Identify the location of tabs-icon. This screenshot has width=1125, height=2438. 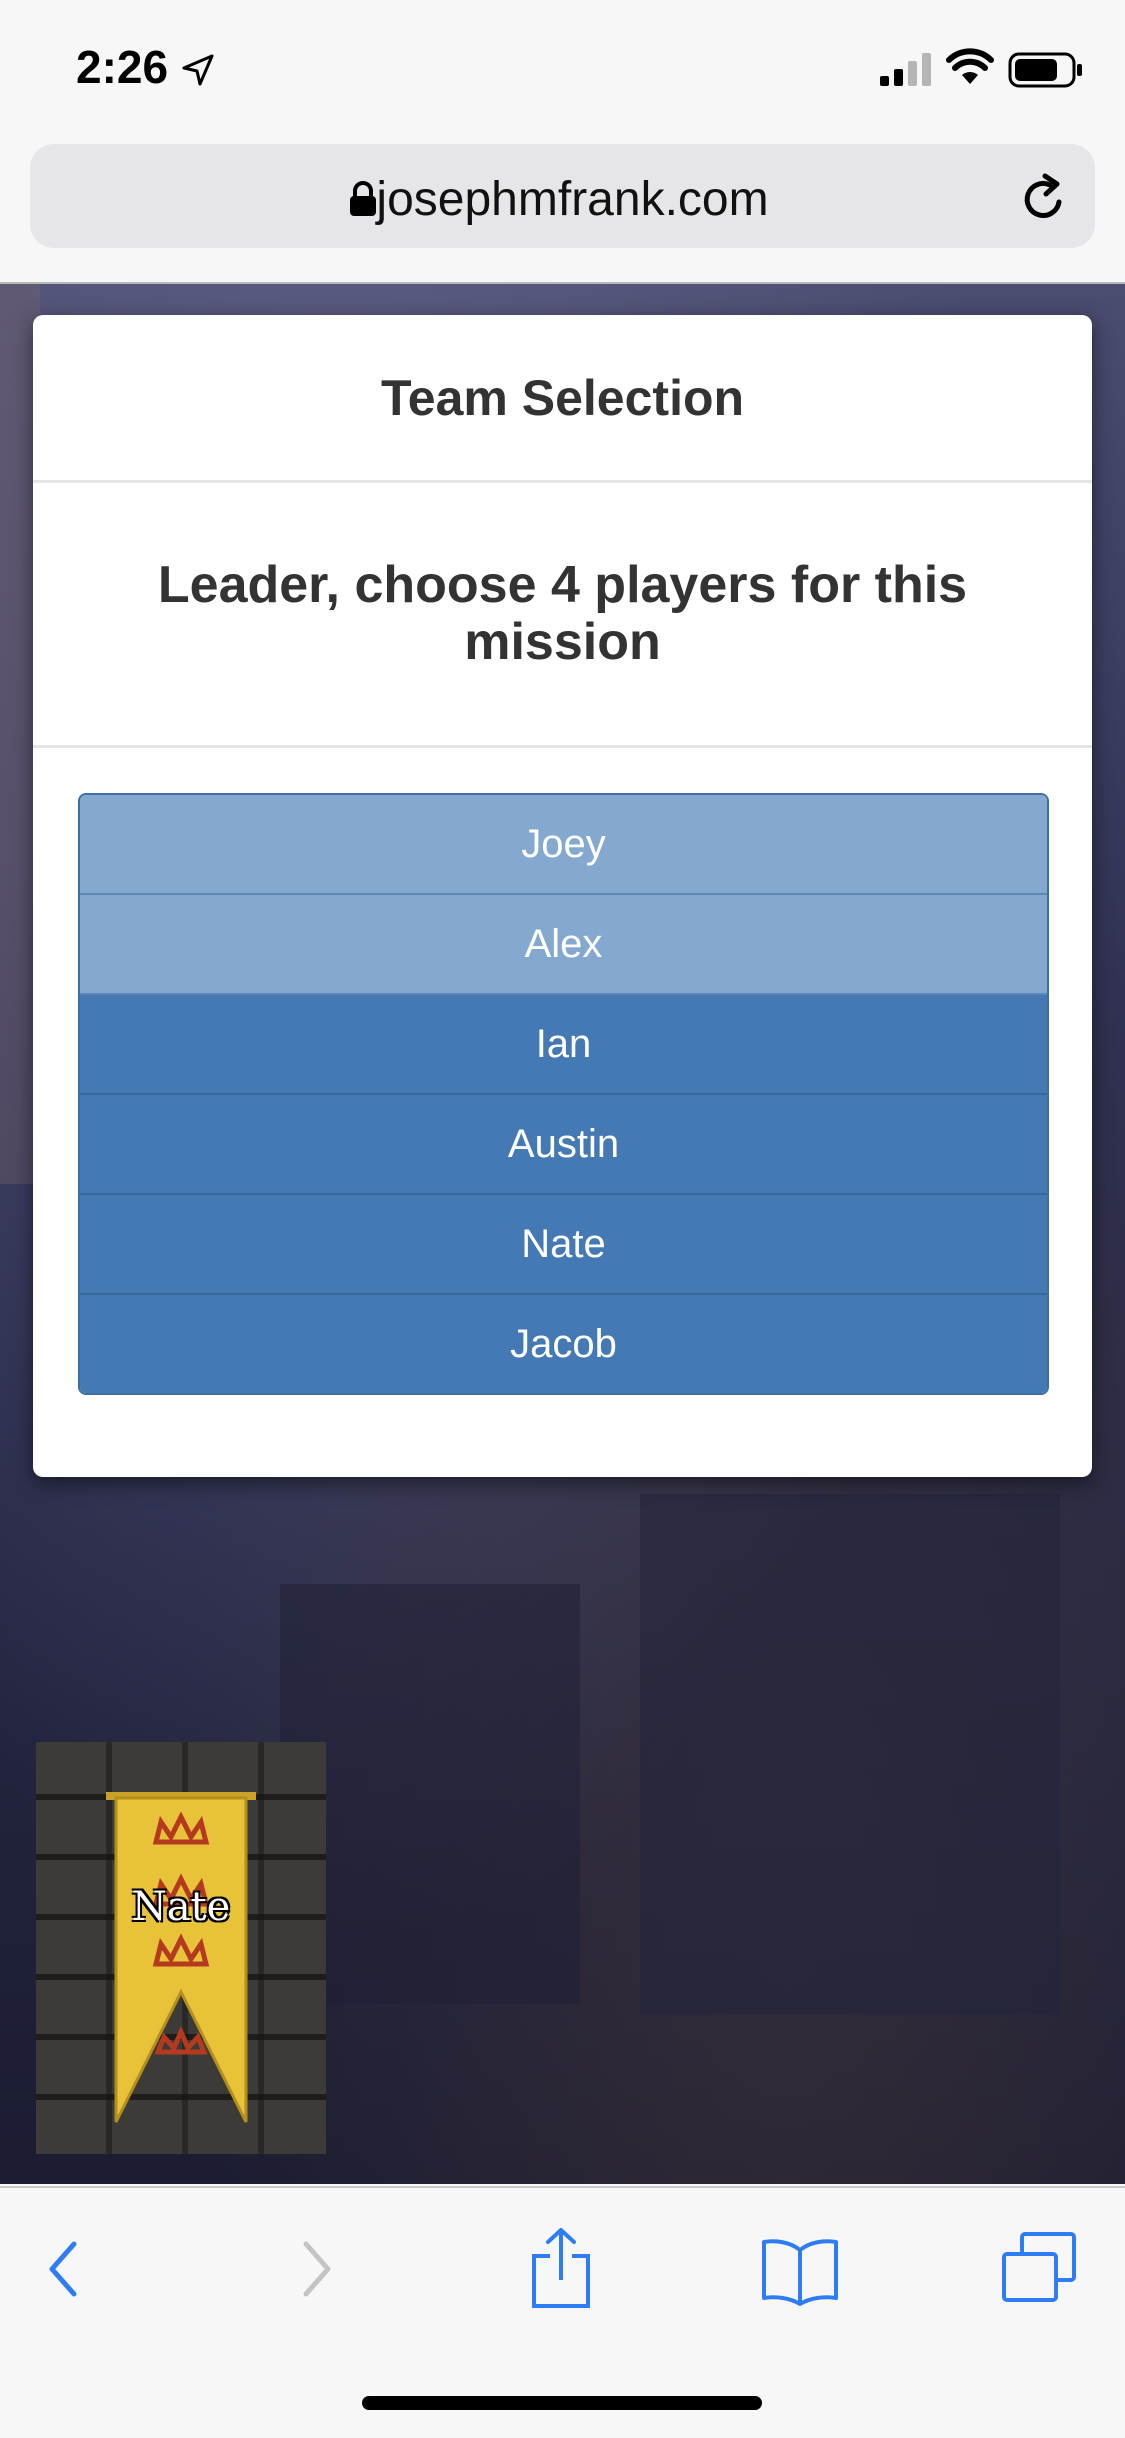
(1040, 2268).